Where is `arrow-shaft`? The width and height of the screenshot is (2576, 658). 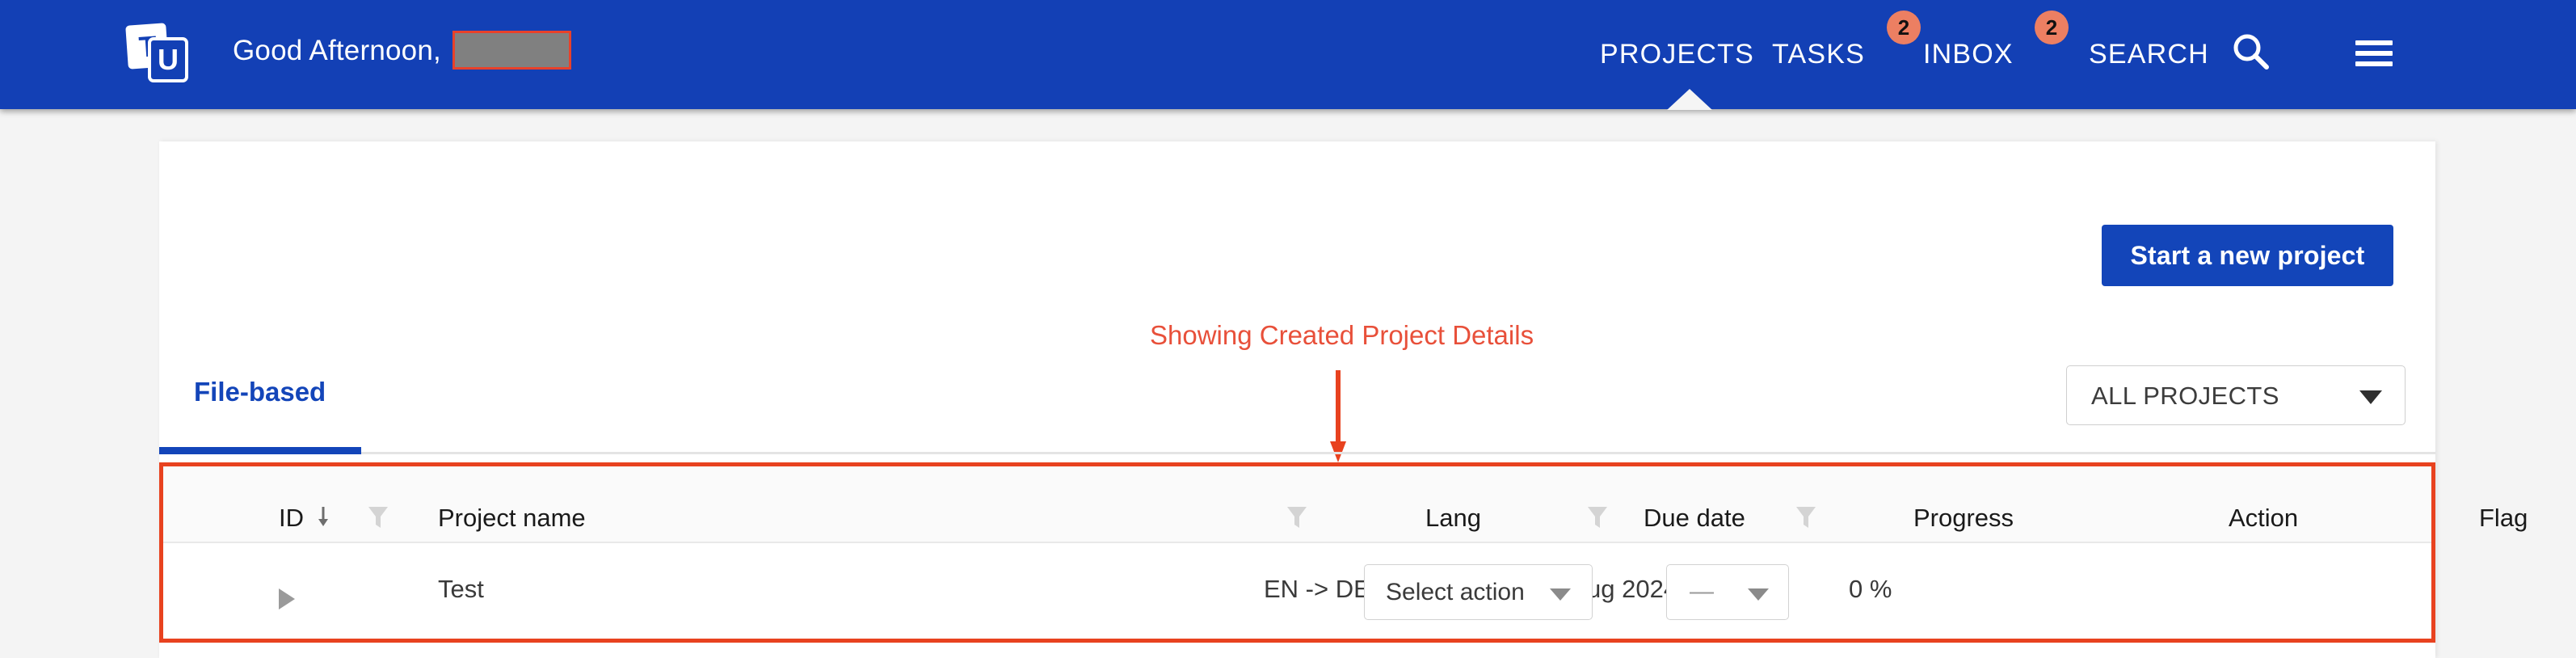
arrow-shaft is located at coordinates (1338, 407).